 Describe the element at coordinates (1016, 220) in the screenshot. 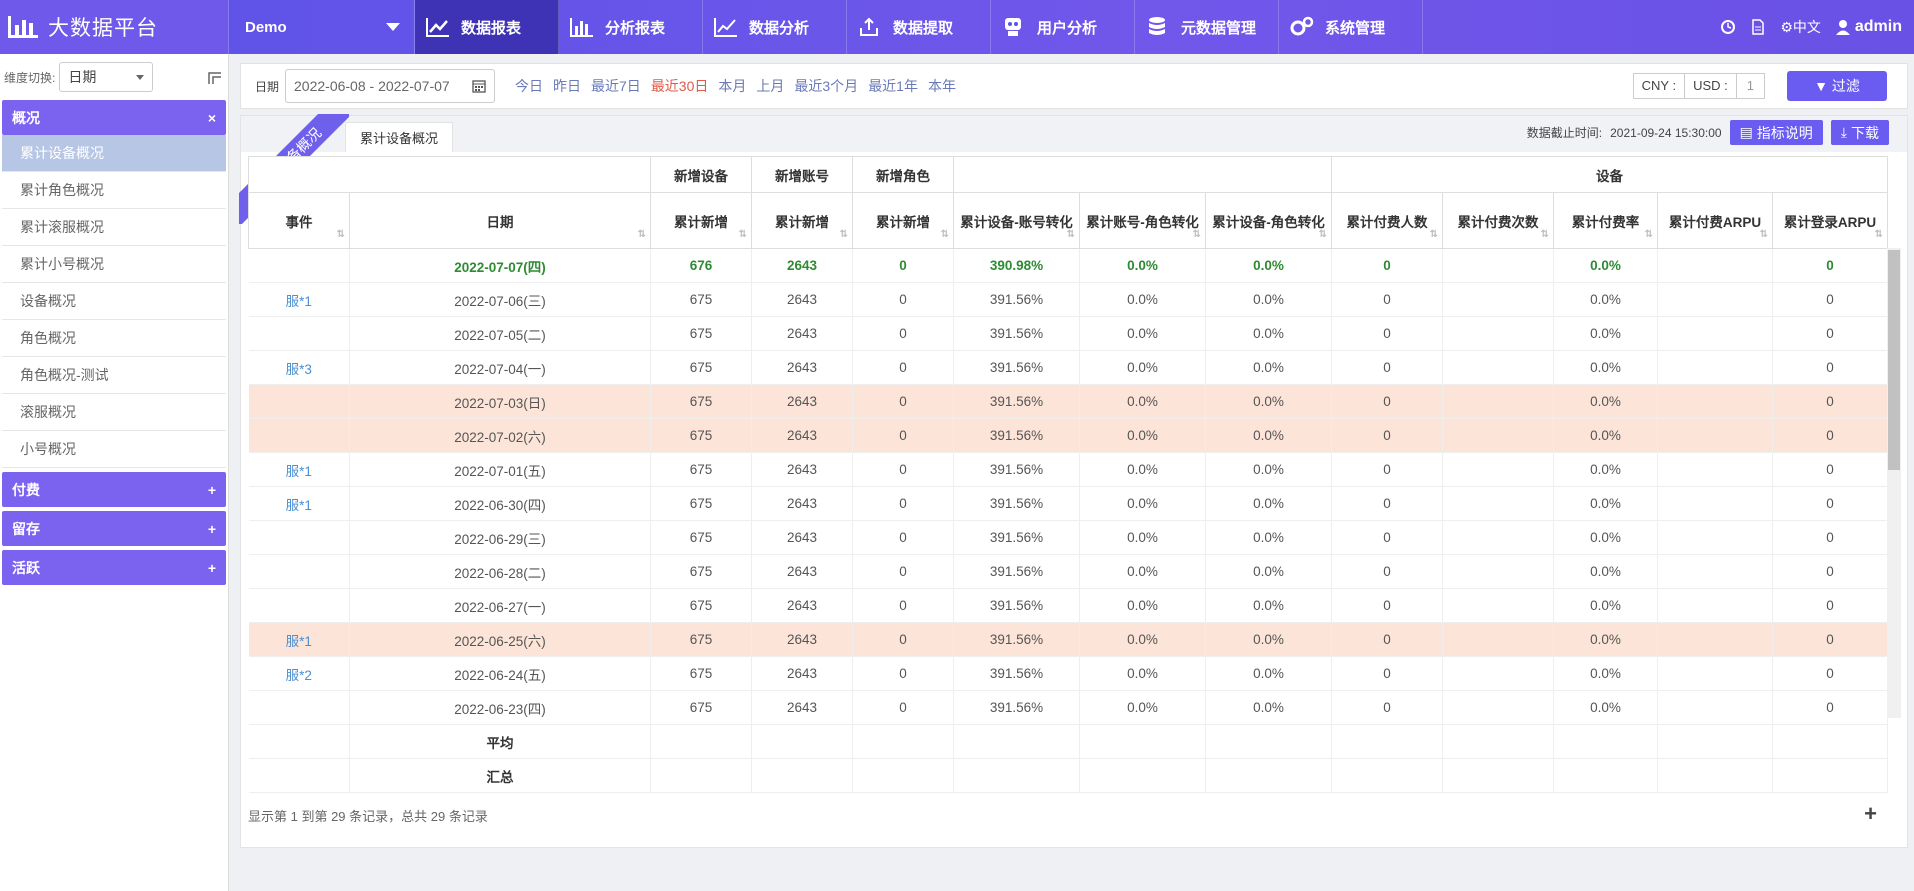

I see `column-header: 累计设备-账号转化` at that location.